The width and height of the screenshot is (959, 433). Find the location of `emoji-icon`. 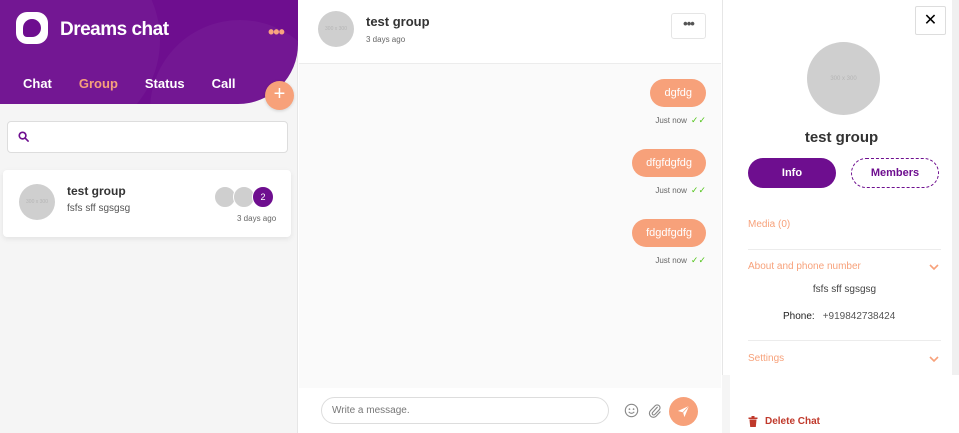

emoji-icon is located at coordinates (631, 410).